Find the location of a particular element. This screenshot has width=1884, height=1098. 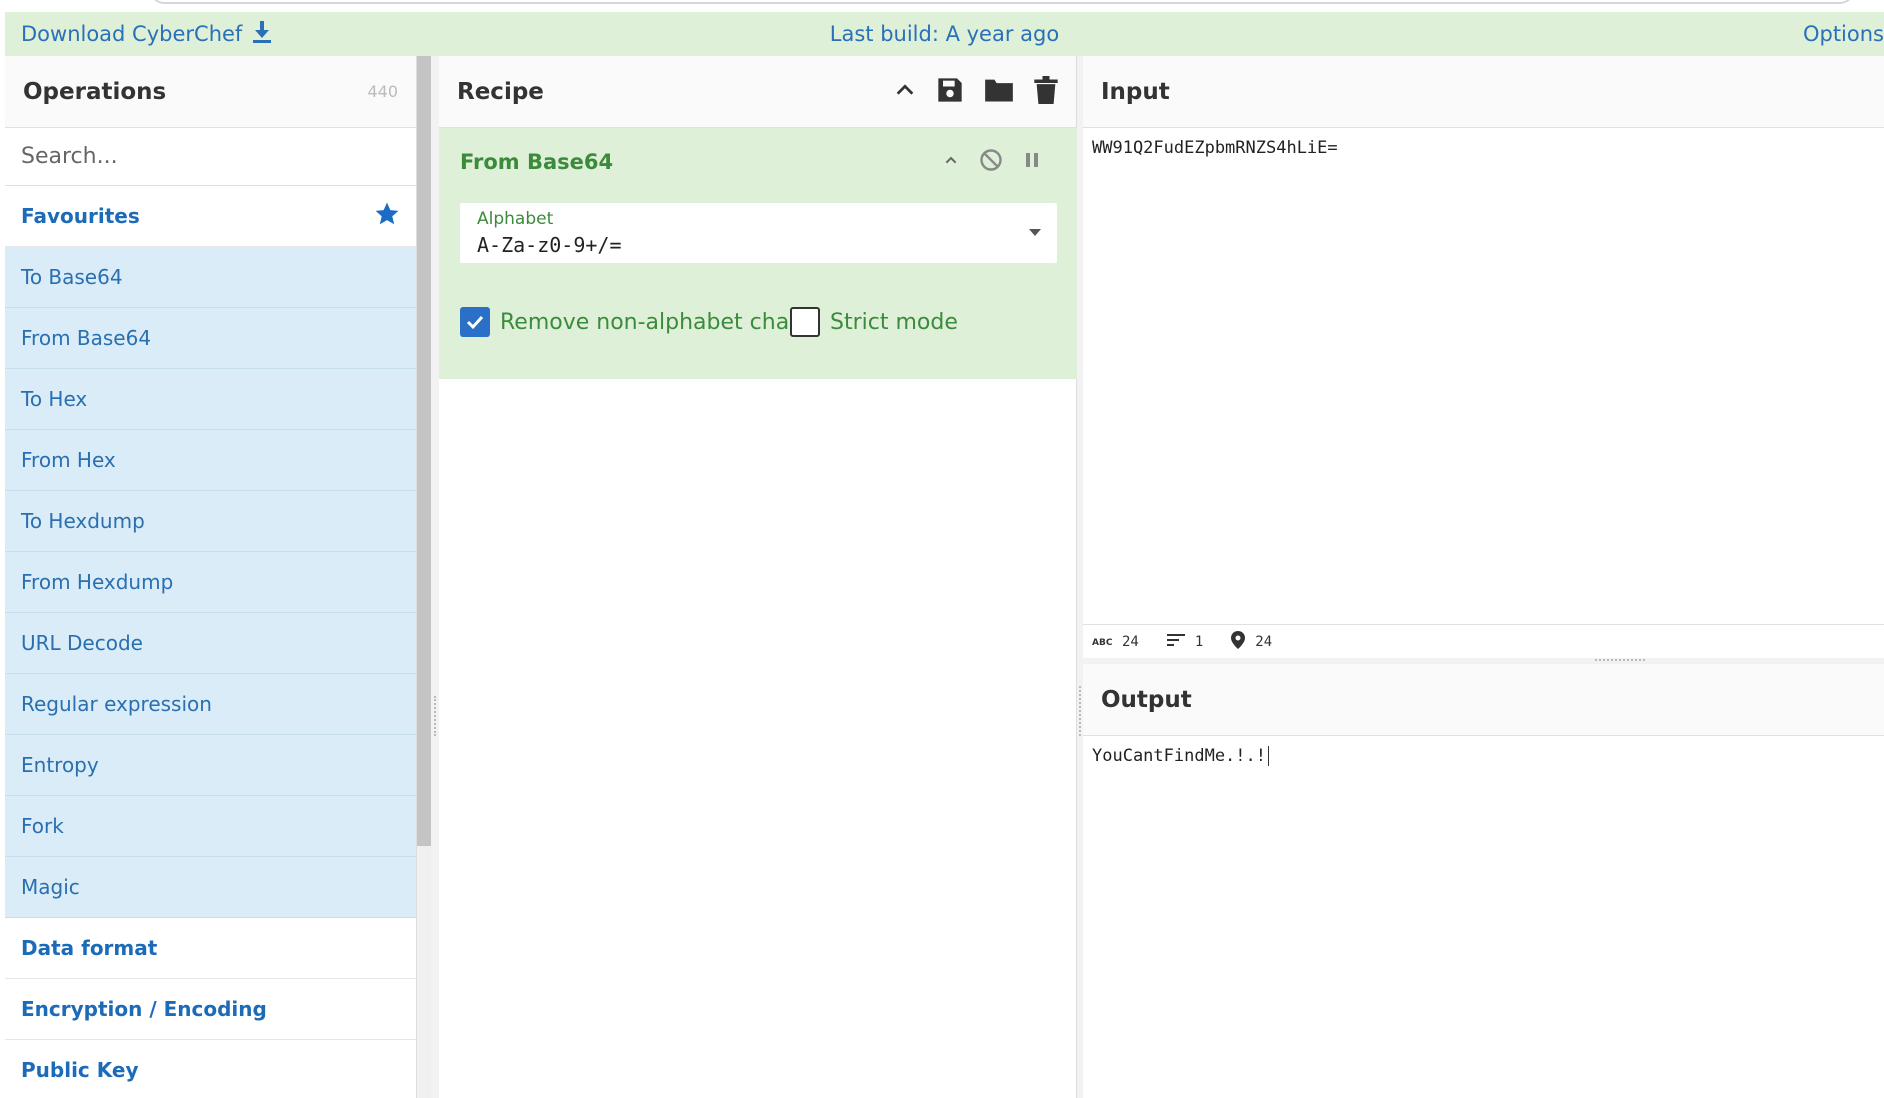

op-to-hexdump: To Hexdump is located at coordinates (210, 521).